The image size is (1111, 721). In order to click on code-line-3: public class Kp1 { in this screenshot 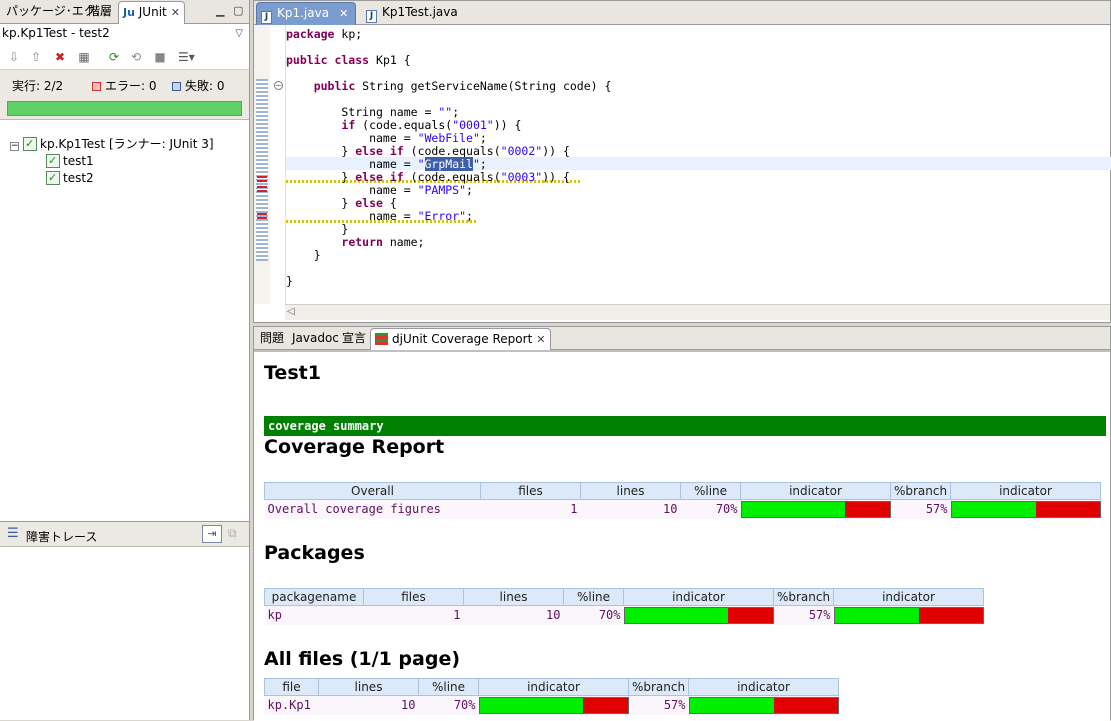, I will do `click(348, 60)`.